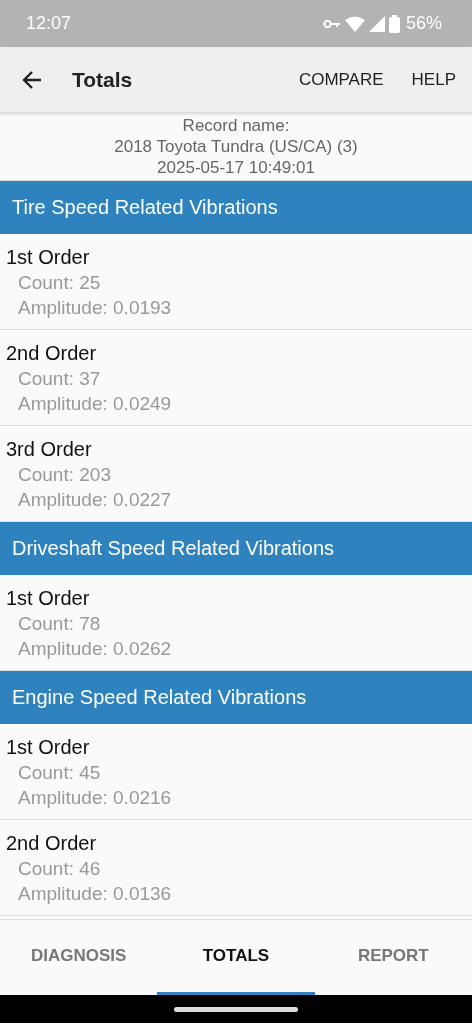  I want to click on order-amplitude: Amplitude: 0.0227, so click(95, 500).